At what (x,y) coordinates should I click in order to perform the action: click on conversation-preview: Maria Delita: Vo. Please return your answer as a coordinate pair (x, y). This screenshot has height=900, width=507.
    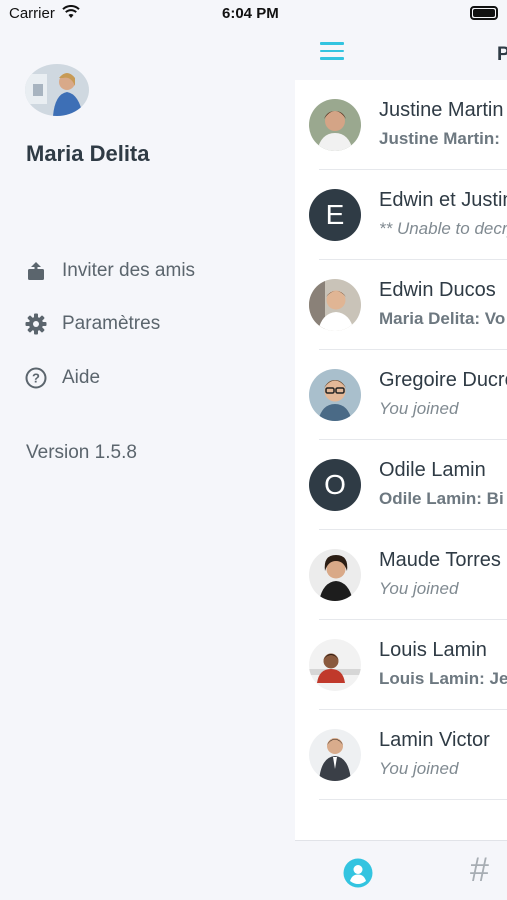
    Looking at the image, I should click on (442, 318).